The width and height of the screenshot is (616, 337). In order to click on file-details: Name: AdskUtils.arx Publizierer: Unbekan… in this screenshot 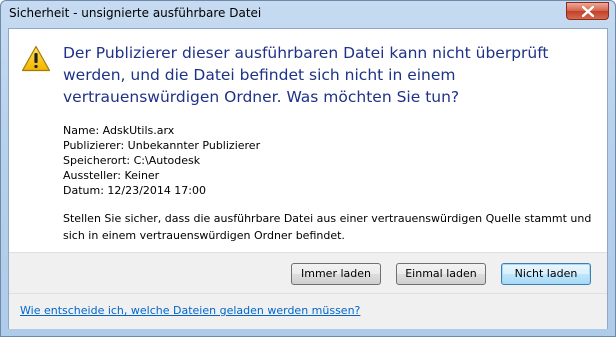, I will do `click(161, 160)`.